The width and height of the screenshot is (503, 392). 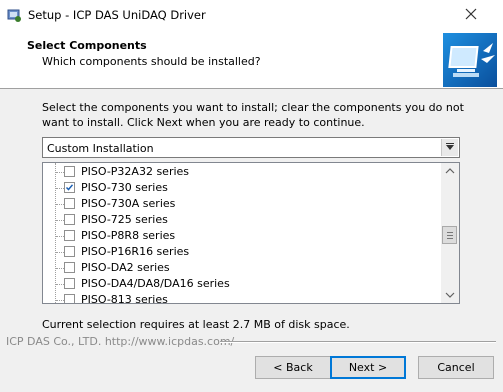 I want to click on scroll-up-button, so click(x=450, y=171).